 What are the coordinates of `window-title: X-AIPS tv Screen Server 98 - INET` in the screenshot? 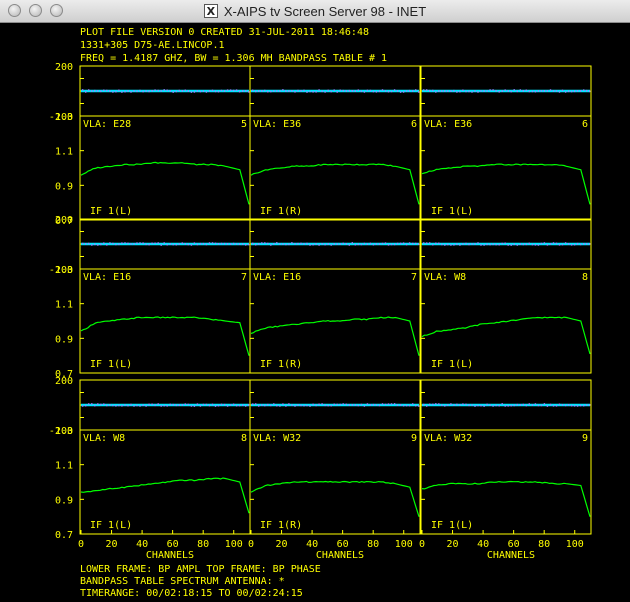 It's located at (325, 11).